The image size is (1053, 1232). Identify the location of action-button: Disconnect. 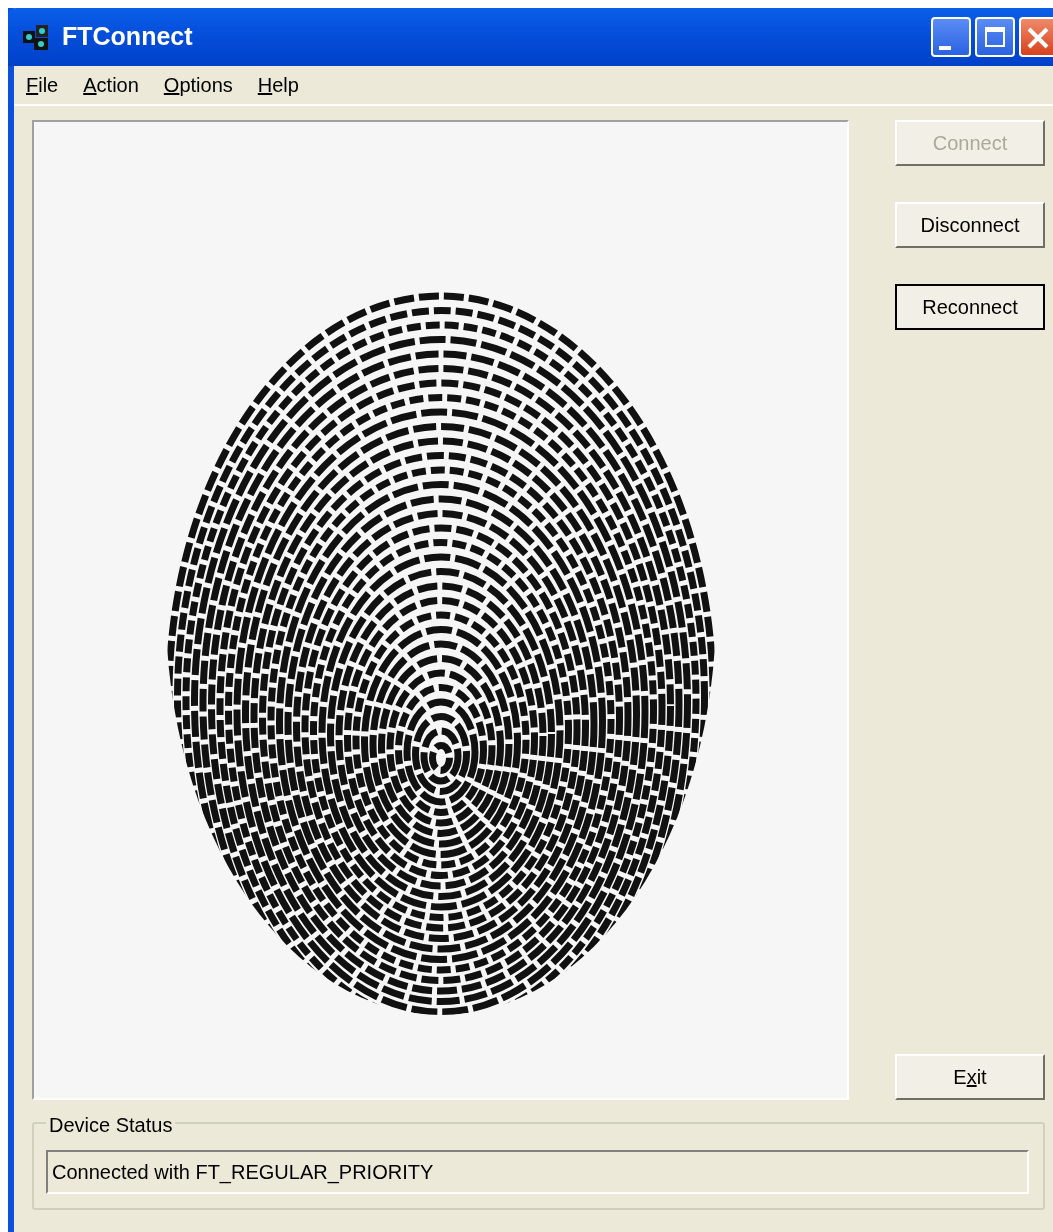
(970, 225).